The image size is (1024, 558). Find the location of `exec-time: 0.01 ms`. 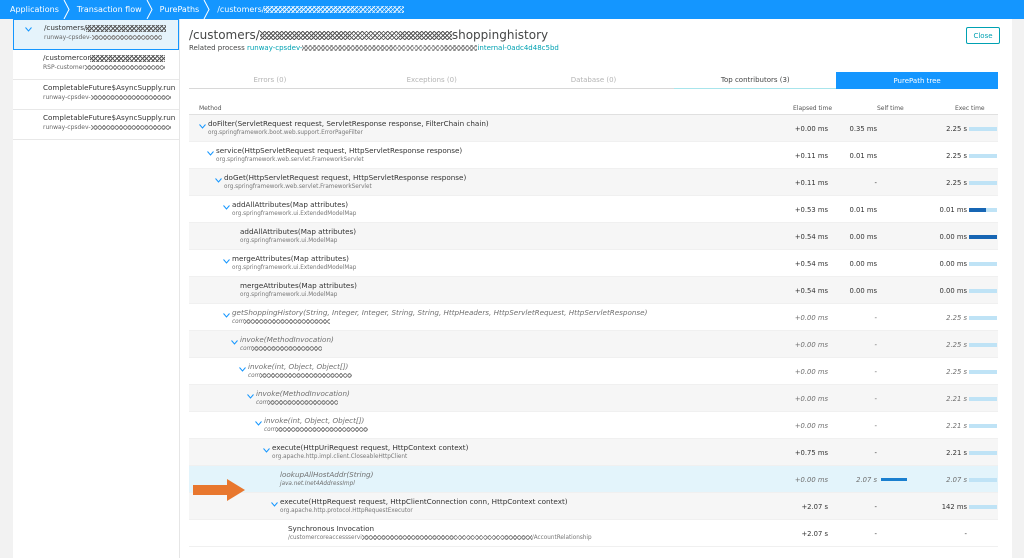

exec-time: 0.01 ms is located at coordinates (953, 210).